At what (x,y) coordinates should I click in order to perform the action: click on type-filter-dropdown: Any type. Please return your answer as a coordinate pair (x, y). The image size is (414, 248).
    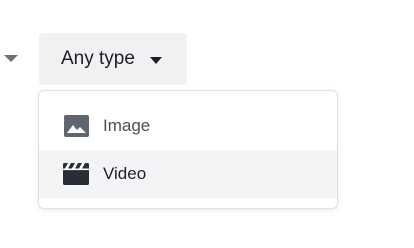
    Looking at the image, I should click on (113, 59).